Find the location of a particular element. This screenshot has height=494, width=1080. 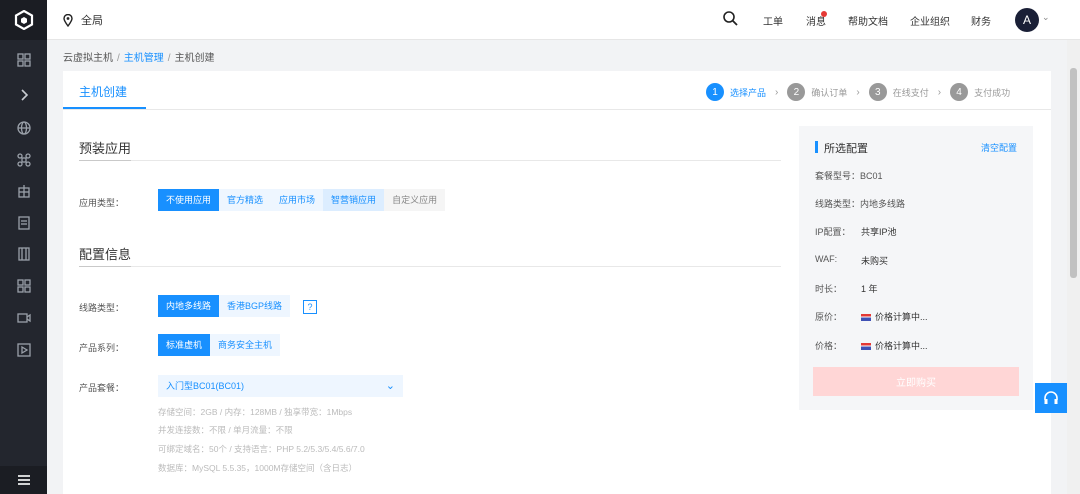

video-icon is located at coordinates (23, 318).